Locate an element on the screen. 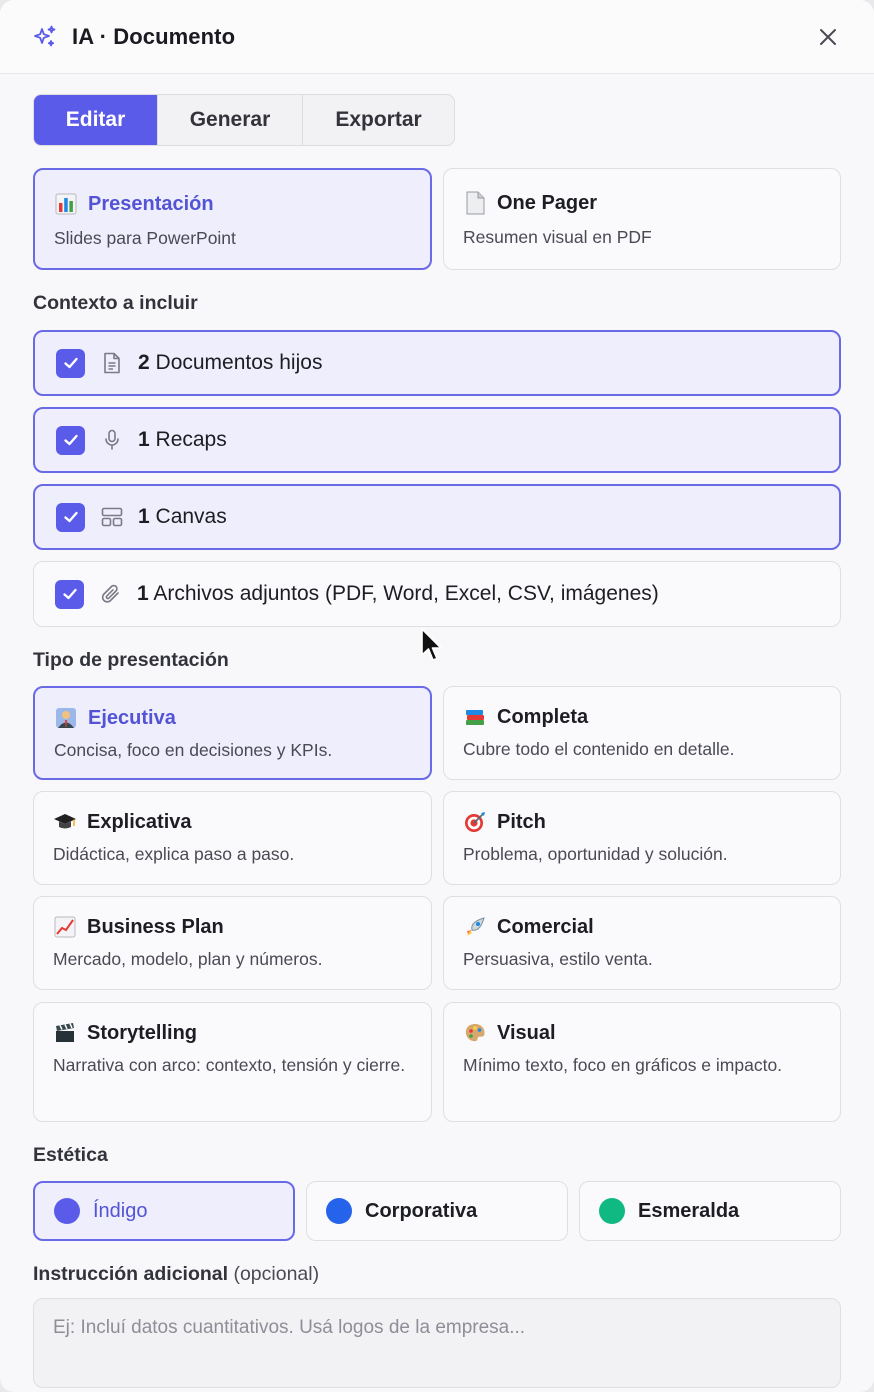 Image resolution: width=874 pixels, height=1392 pixels. tab-exportar: Exportar is located at coordinates (378, 120).